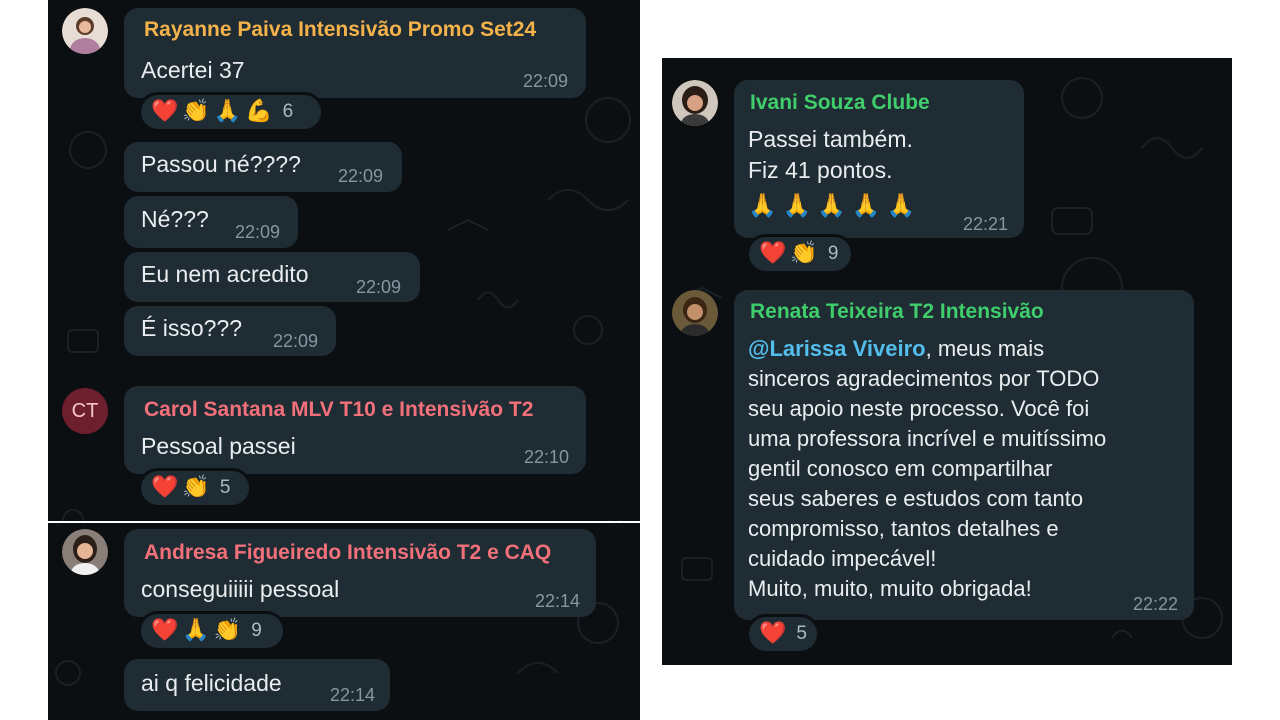 The image size is (1280, 720). I want to click on message-text: Pessoal passei, so click(218, 446).